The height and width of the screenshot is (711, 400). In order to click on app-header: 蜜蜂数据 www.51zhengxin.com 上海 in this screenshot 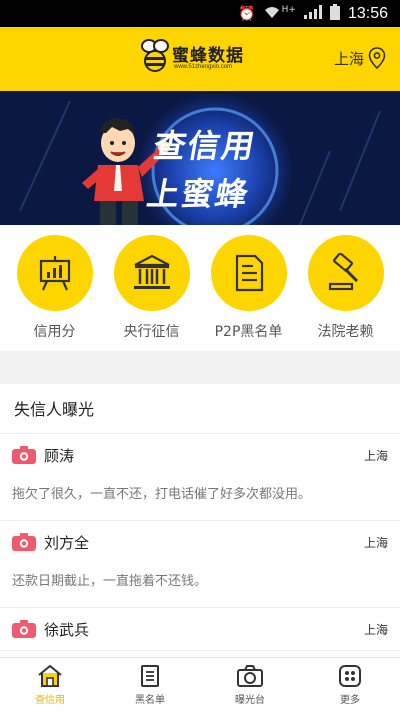, I will do `click(200, 59)`.